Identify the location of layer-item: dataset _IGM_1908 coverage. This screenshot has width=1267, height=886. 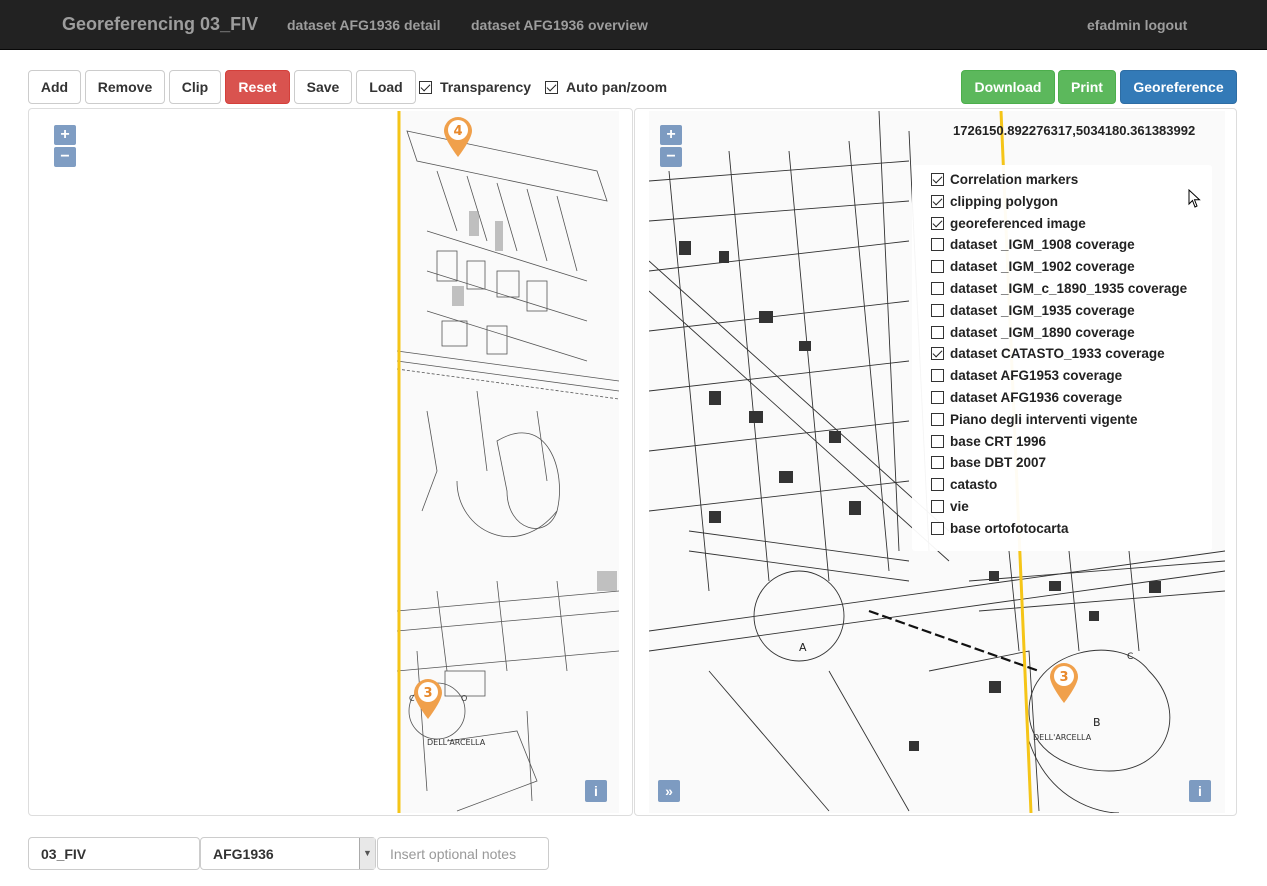
(1033, 244).